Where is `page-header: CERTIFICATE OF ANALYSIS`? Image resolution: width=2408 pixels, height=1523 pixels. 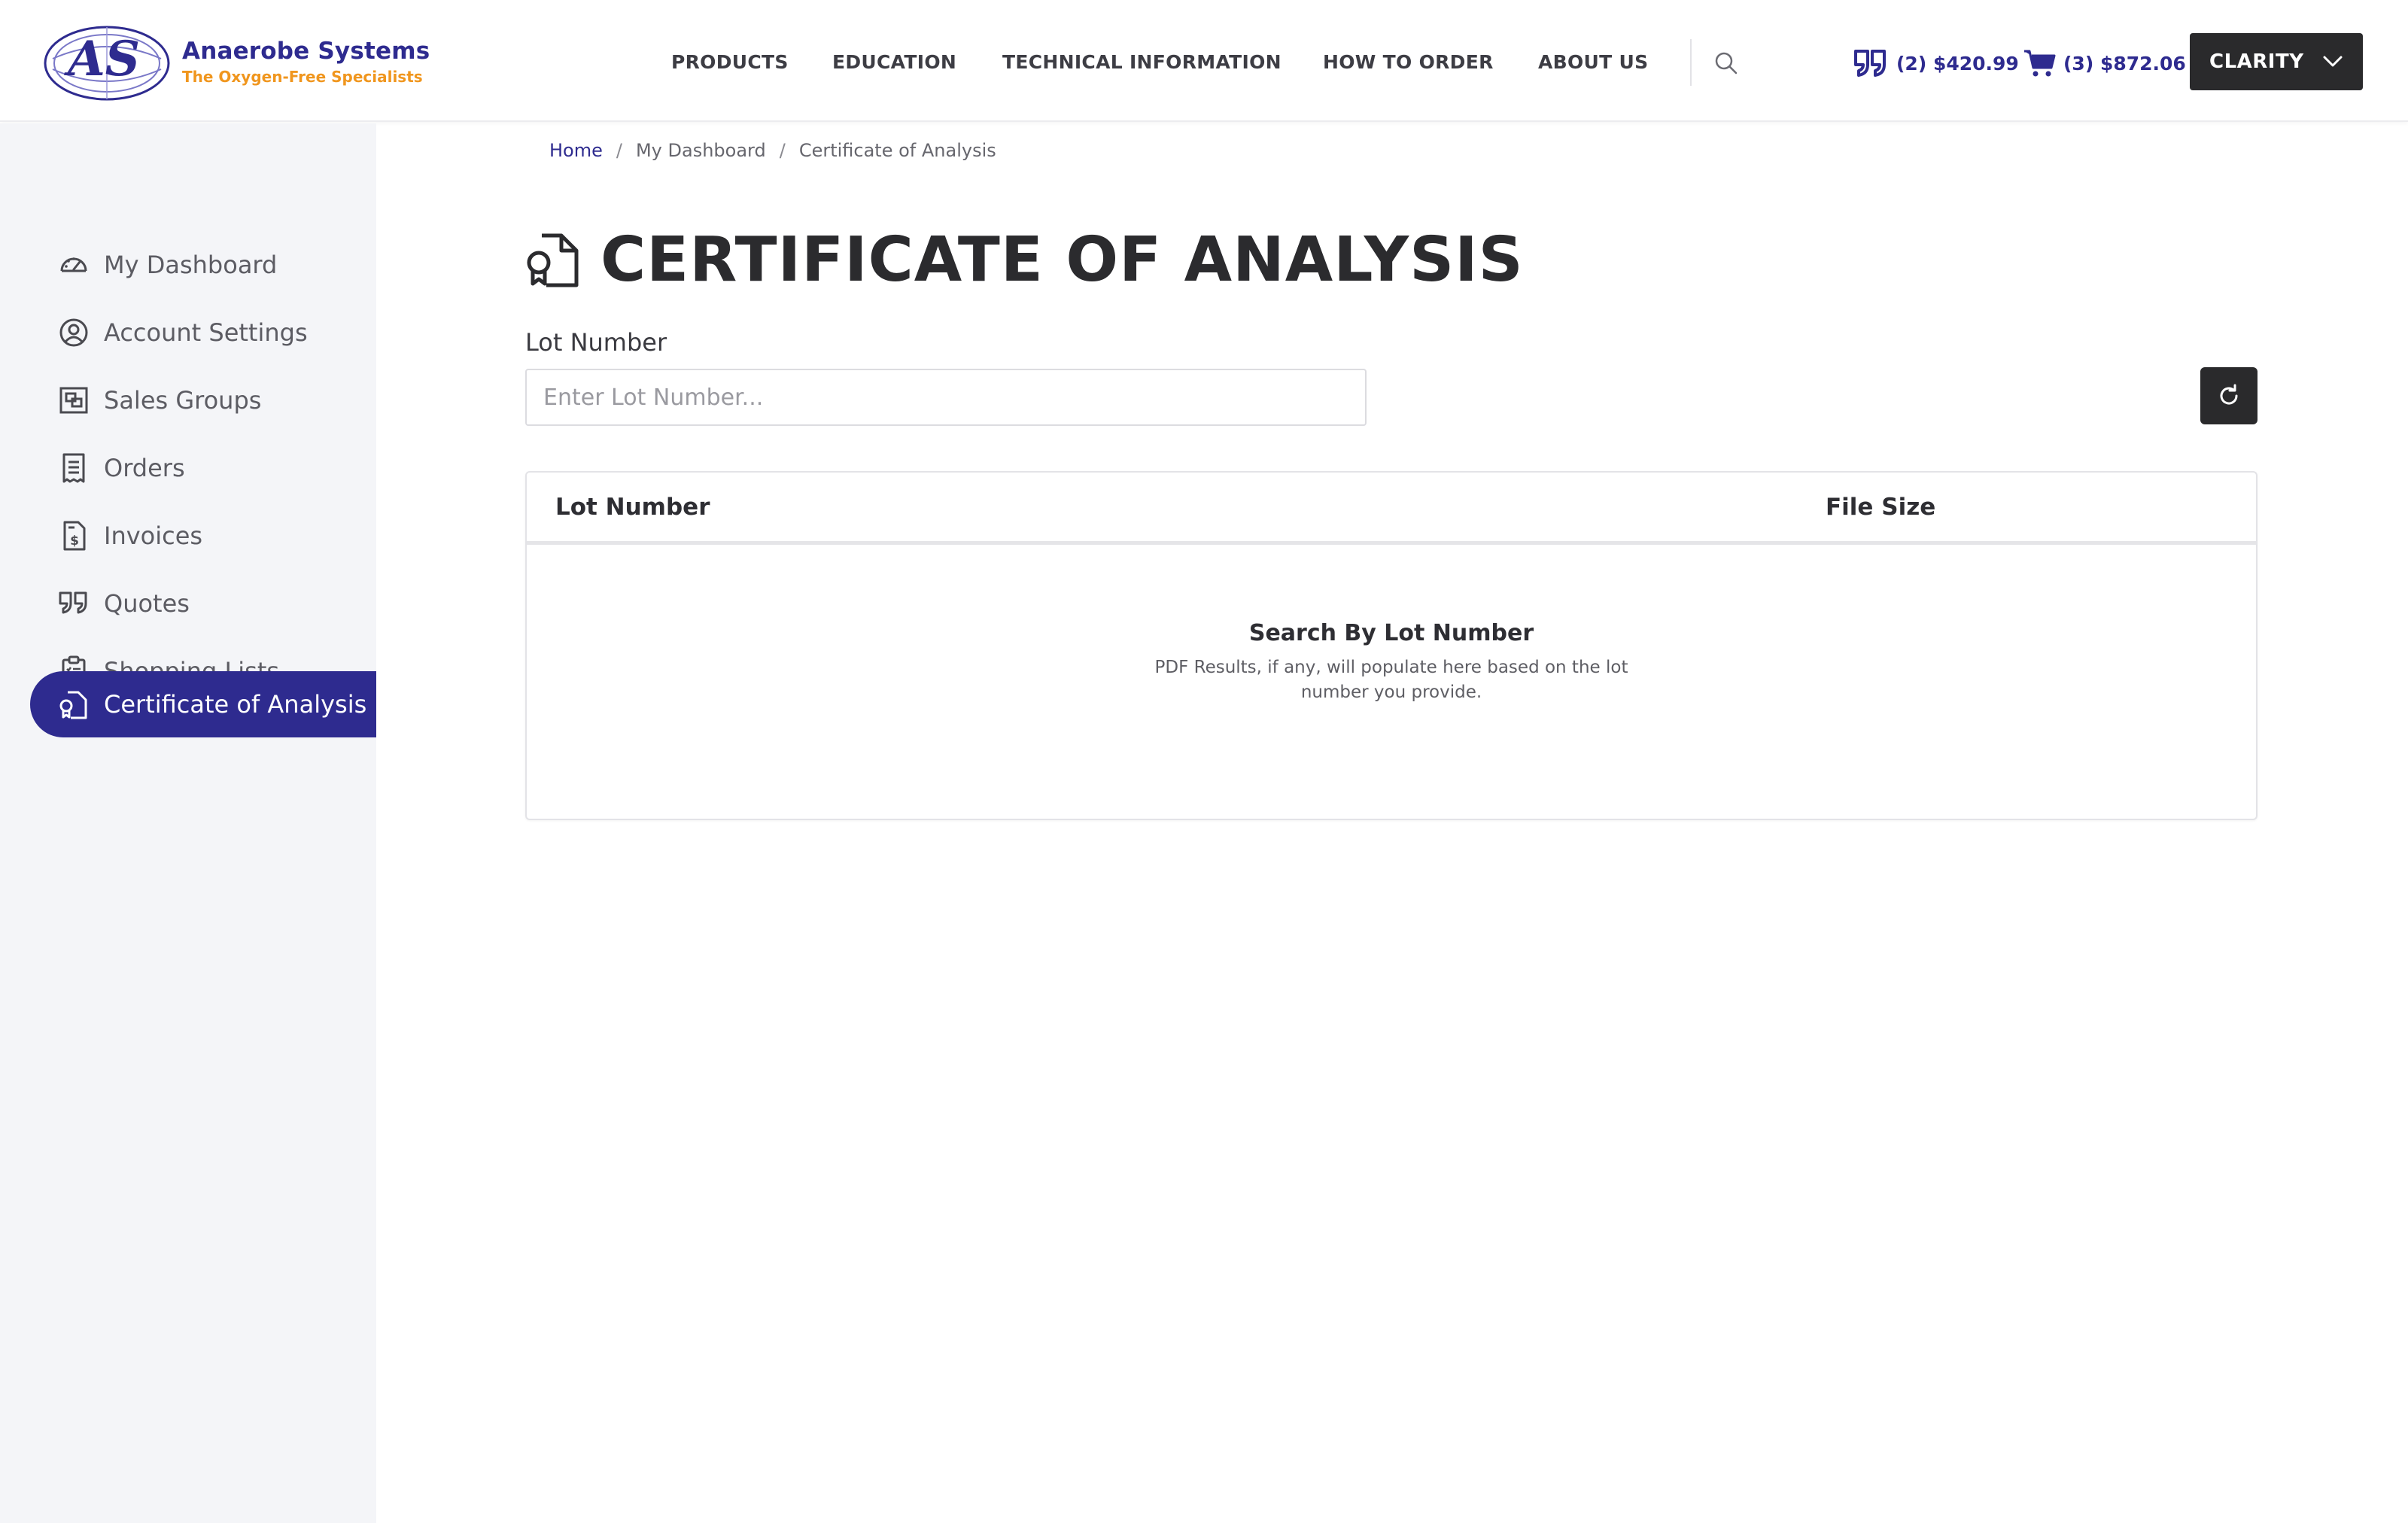
page-header: CERTIFICATE OF ANALYSIS is located at coordinates (1023, 259).